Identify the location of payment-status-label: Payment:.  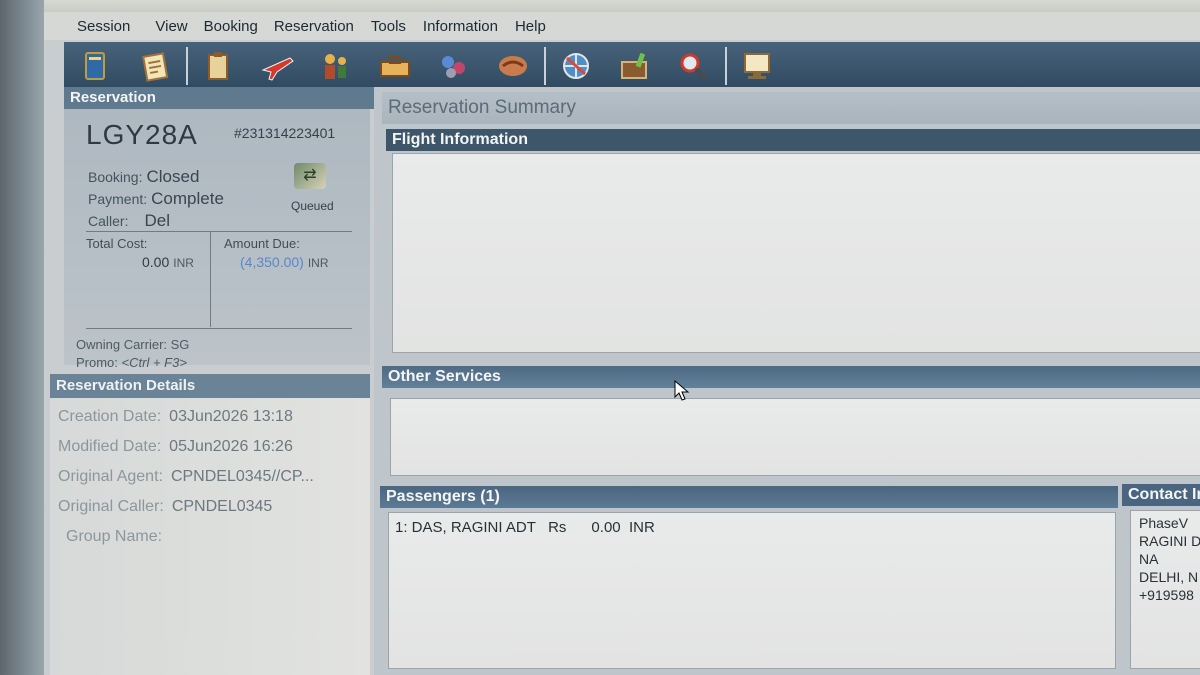
(118, 199).